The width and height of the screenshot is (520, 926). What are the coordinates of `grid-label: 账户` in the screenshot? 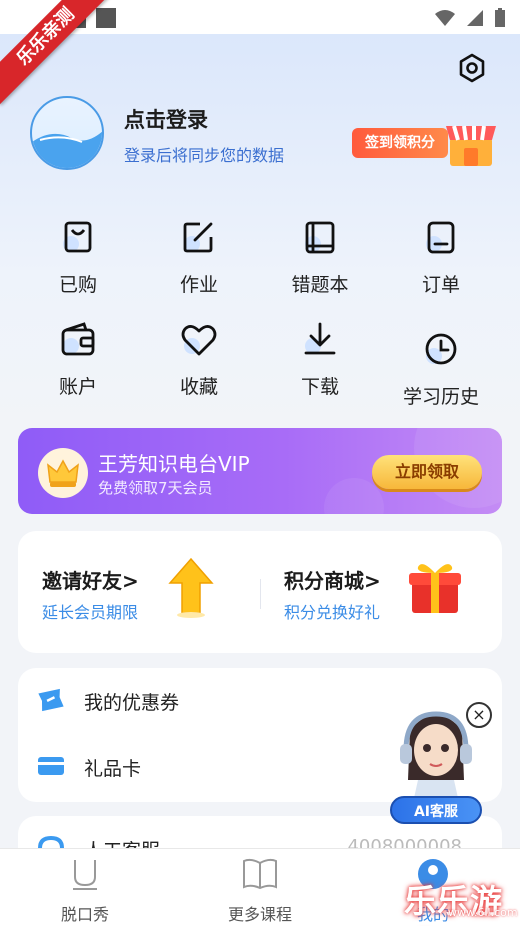 It's located at (77, 387).